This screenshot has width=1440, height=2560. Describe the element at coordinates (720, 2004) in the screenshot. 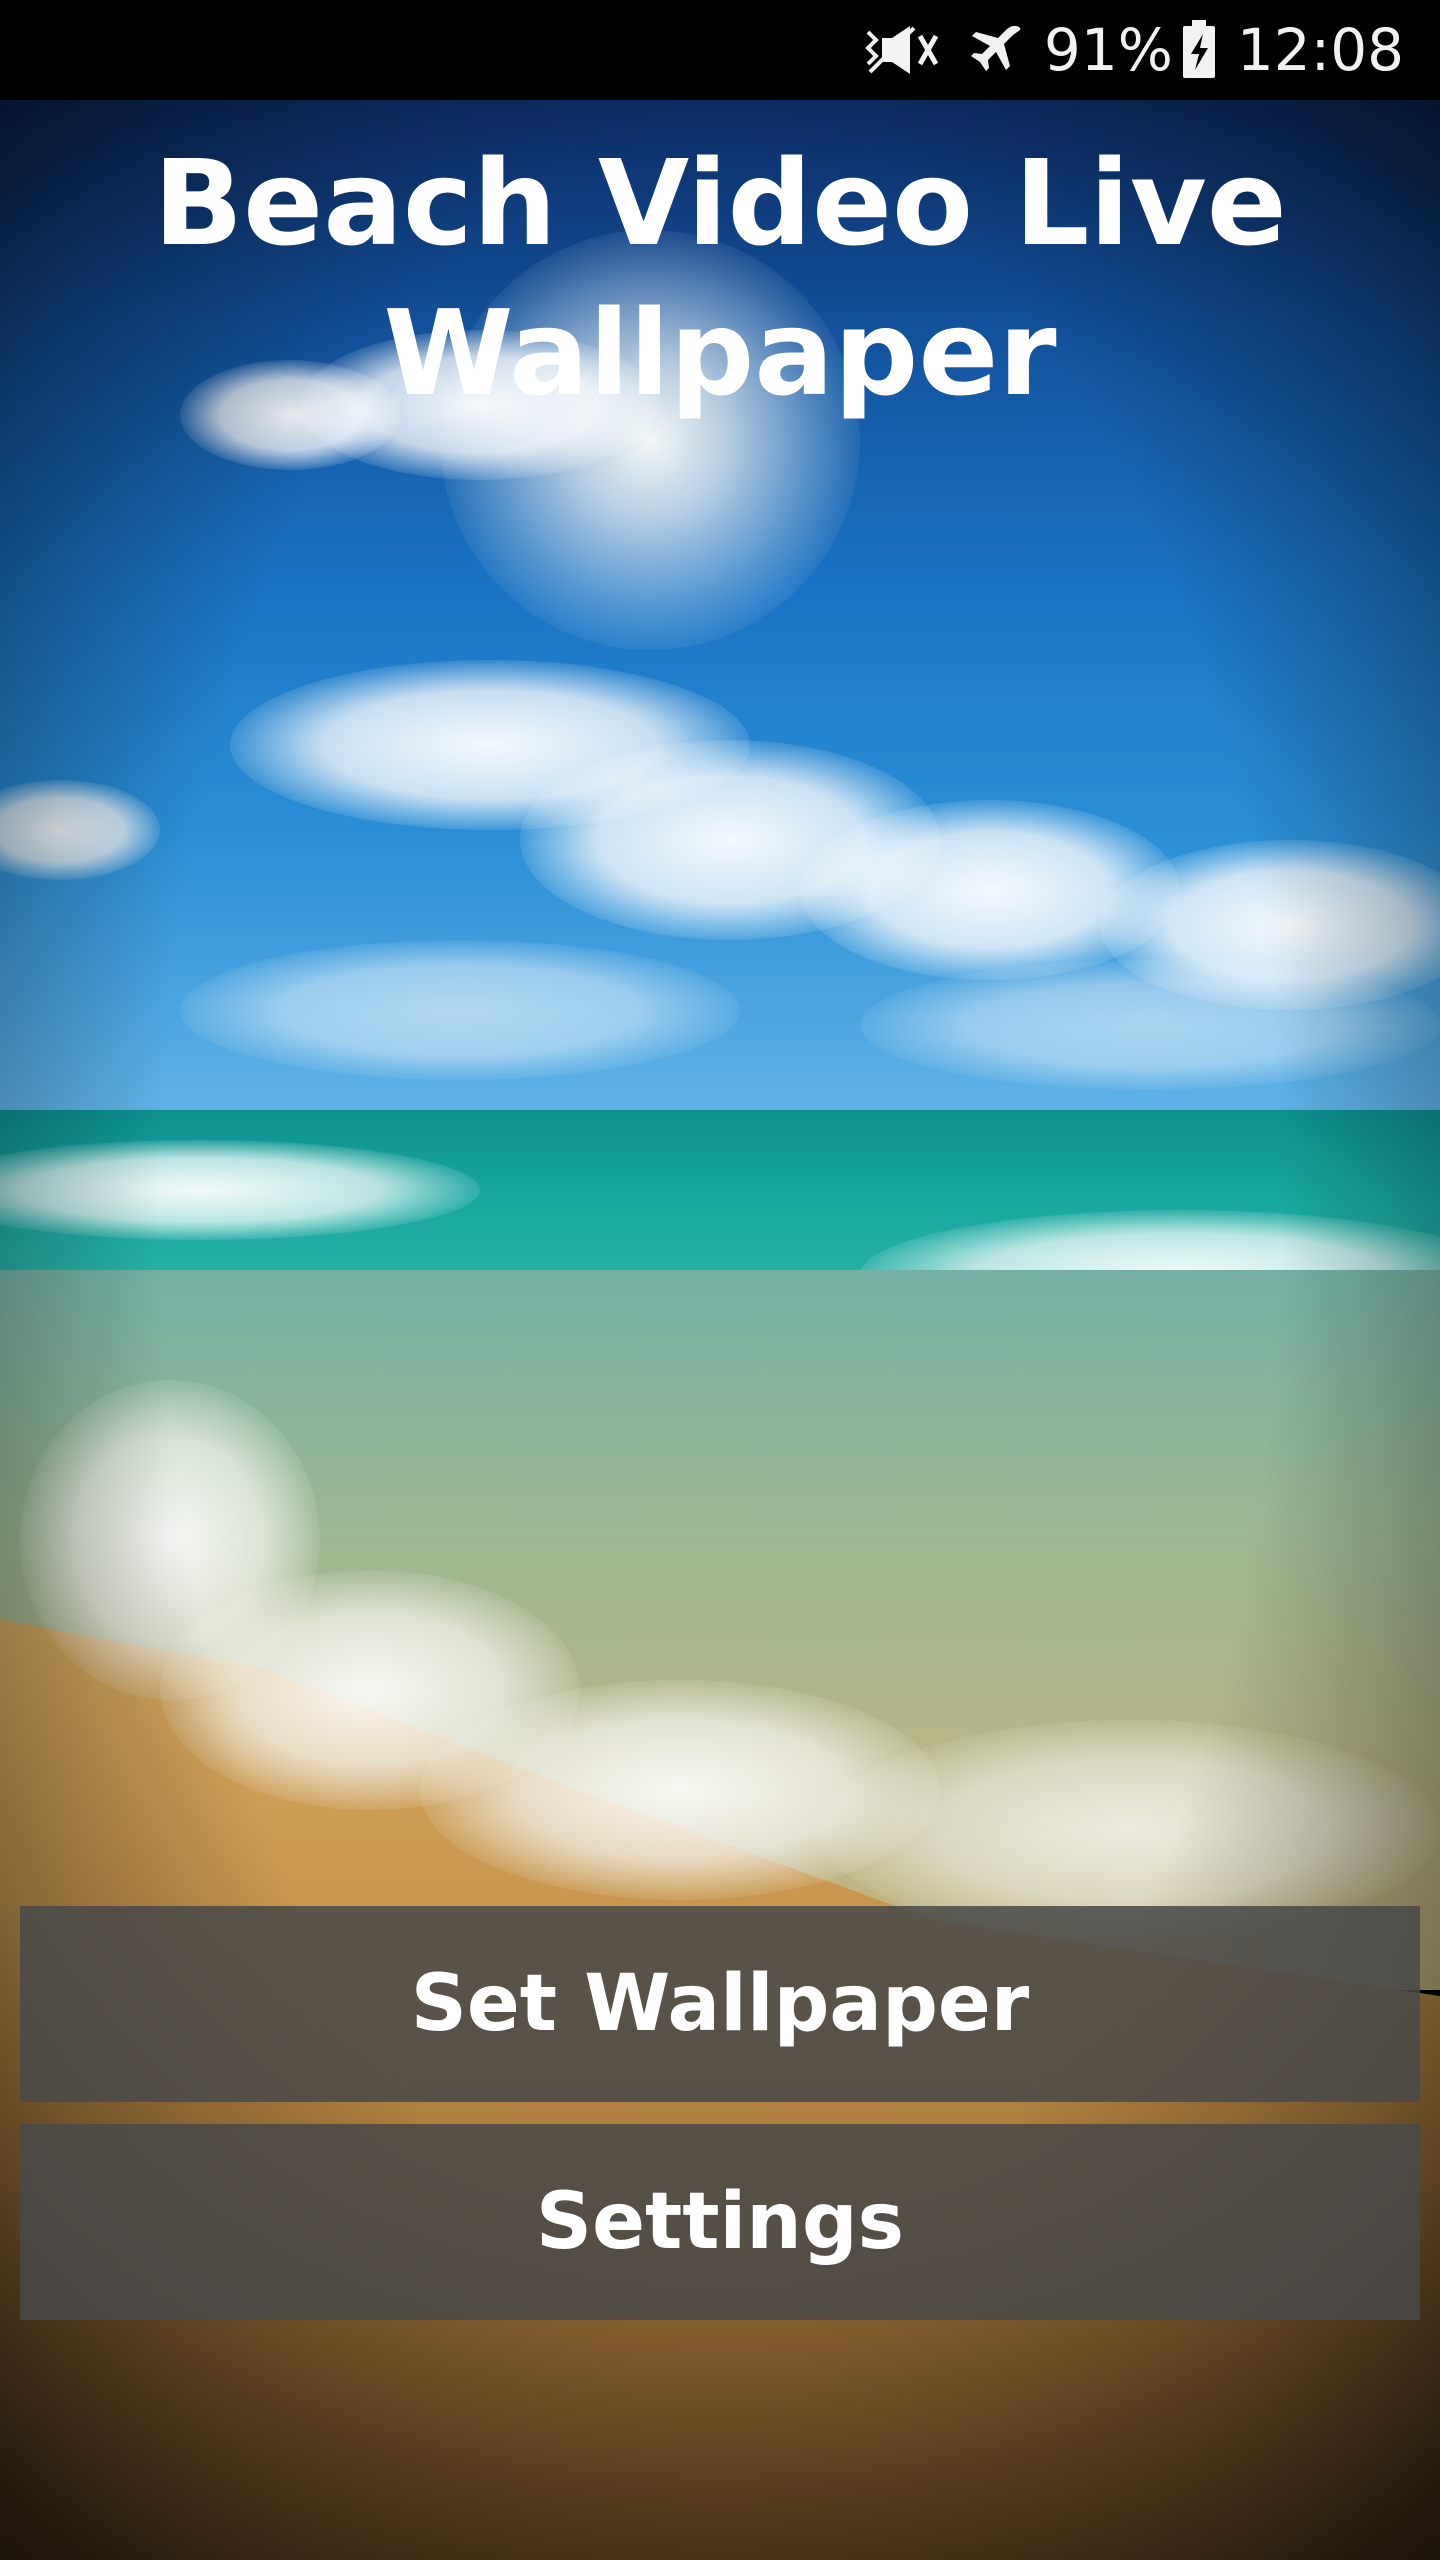

I see `set-wallpaper-button: Set Wallpaper` at that location.